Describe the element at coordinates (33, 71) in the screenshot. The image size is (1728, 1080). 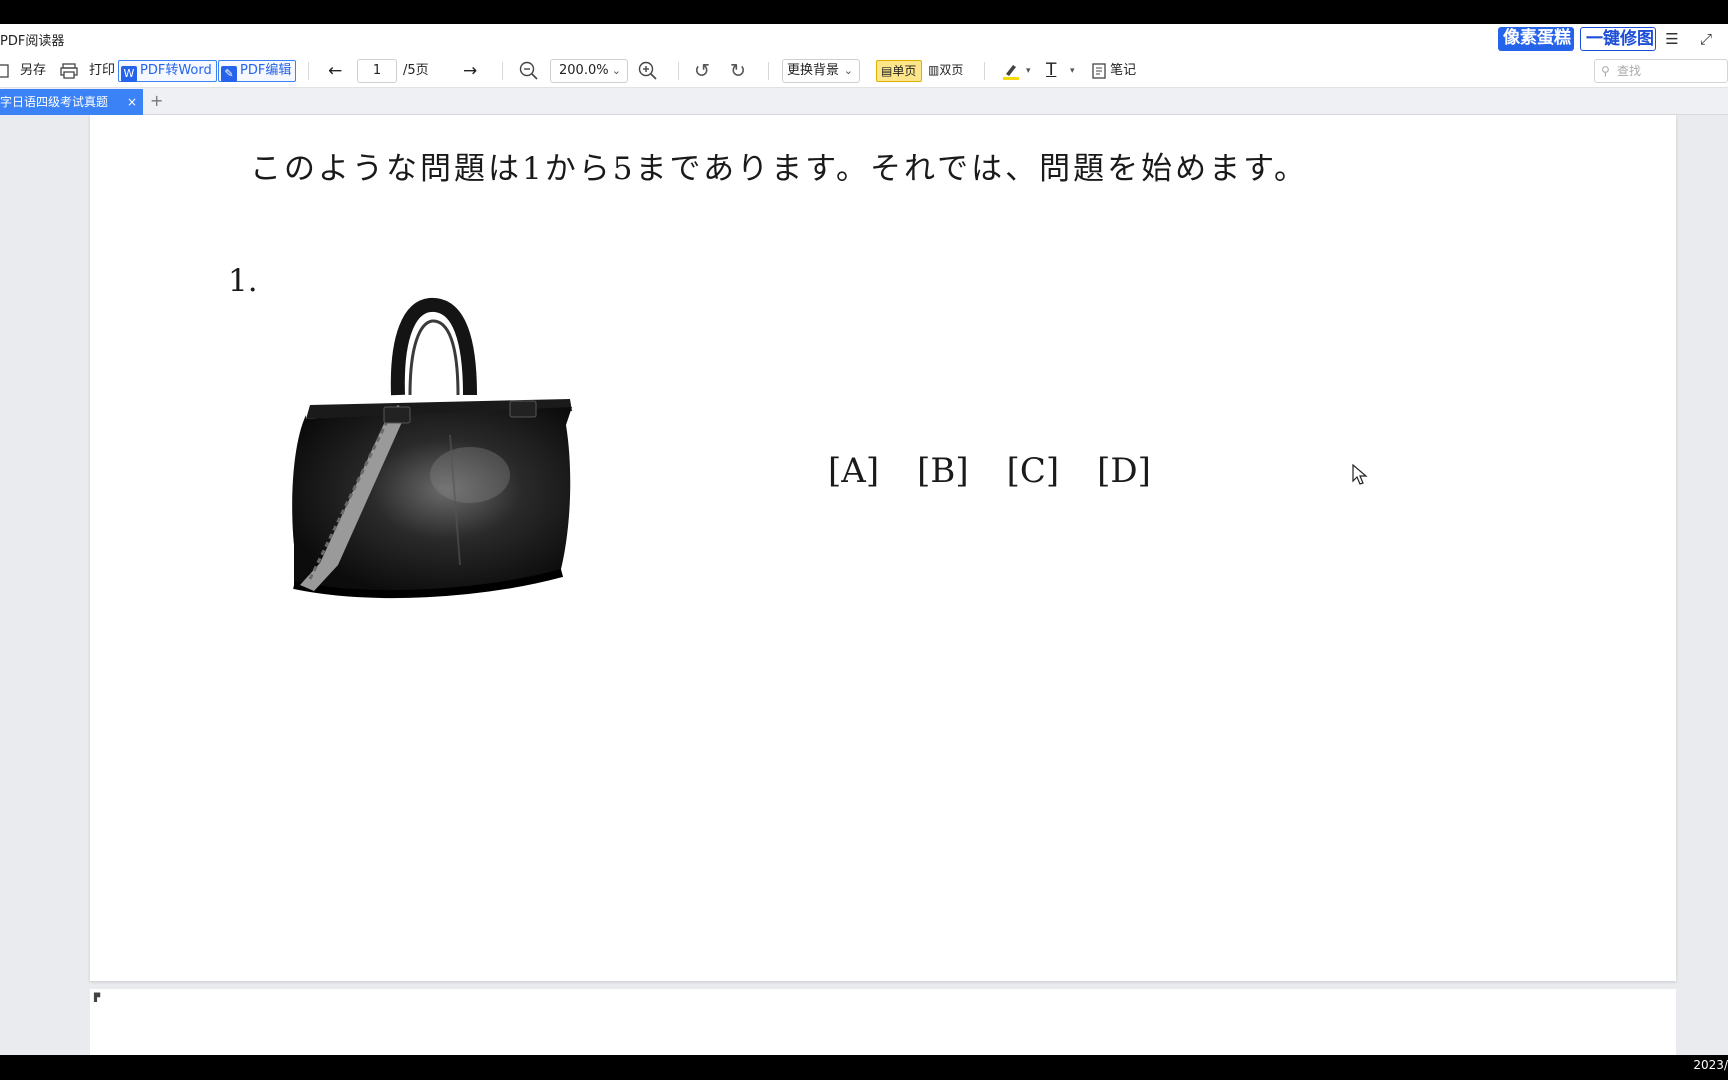
I see `save-as-button: 另存` at that location.